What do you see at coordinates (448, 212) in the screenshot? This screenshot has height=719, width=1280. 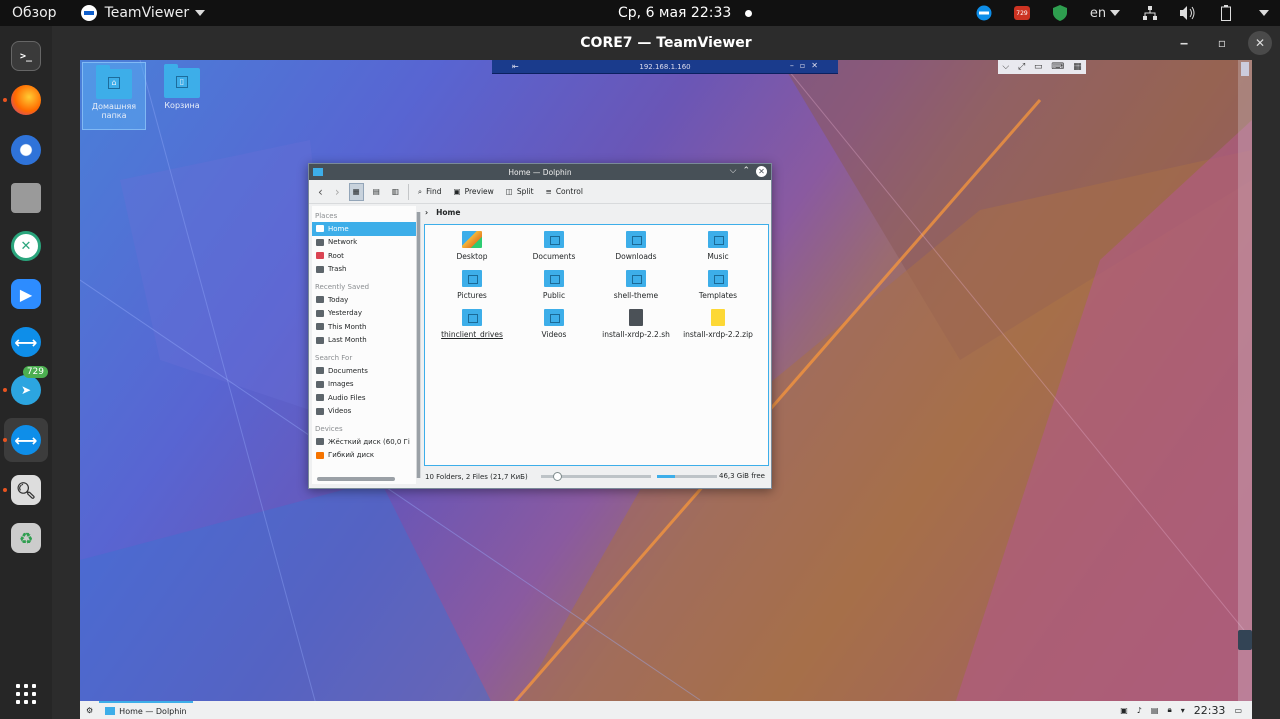 I see `breadcrumb-home: Home` at bounding box center [448, 212].